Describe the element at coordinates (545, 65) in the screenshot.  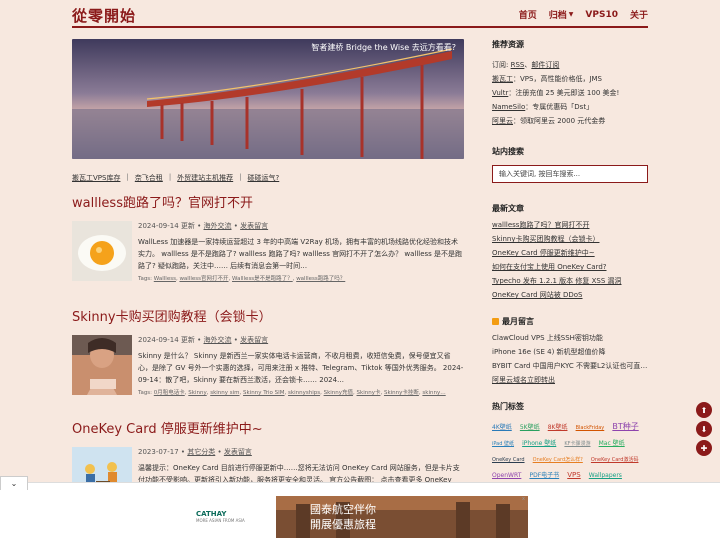
I see `email-subscribe-link: 邮件订阅` at that location.